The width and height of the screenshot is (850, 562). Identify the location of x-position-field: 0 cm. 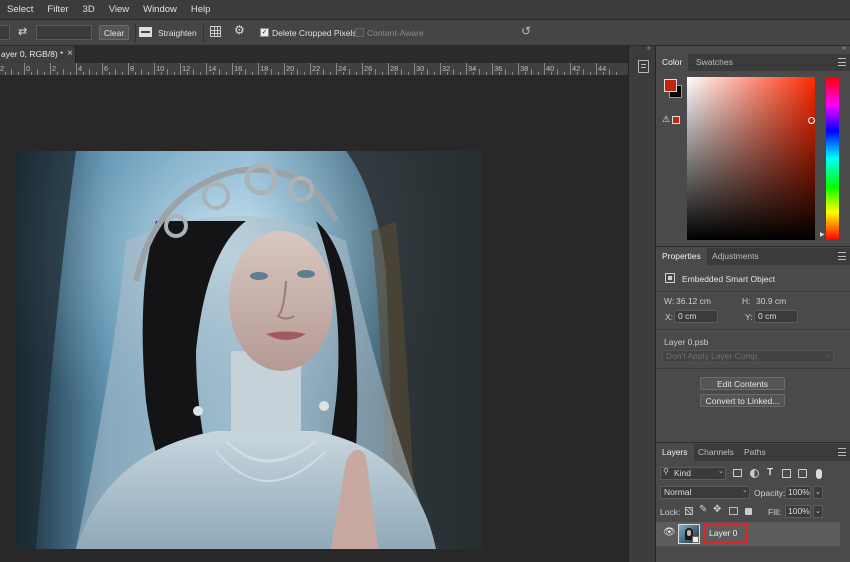
(696, 316).